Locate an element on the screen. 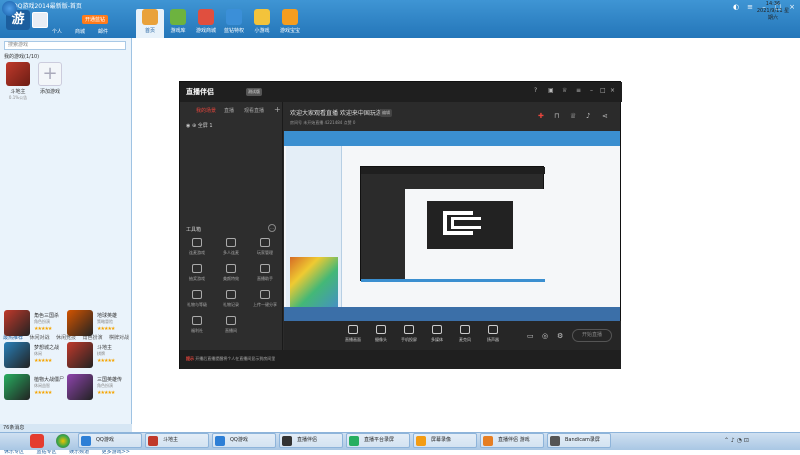  preview-nested-window is located at coordinates (452, 224).